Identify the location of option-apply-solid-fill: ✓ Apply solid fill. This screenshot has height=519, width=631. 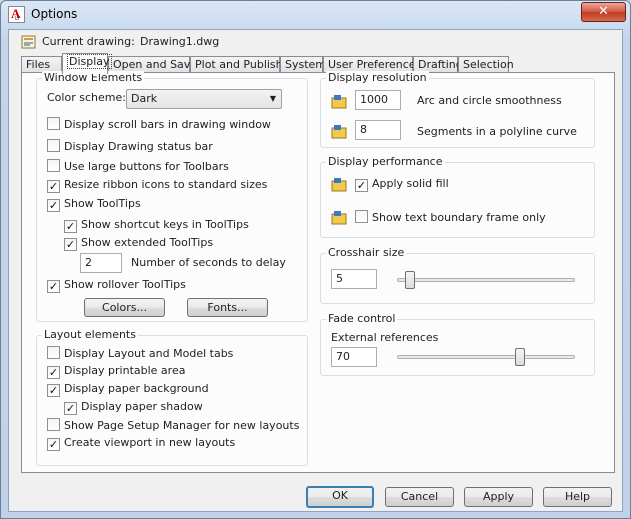
(402, 184).